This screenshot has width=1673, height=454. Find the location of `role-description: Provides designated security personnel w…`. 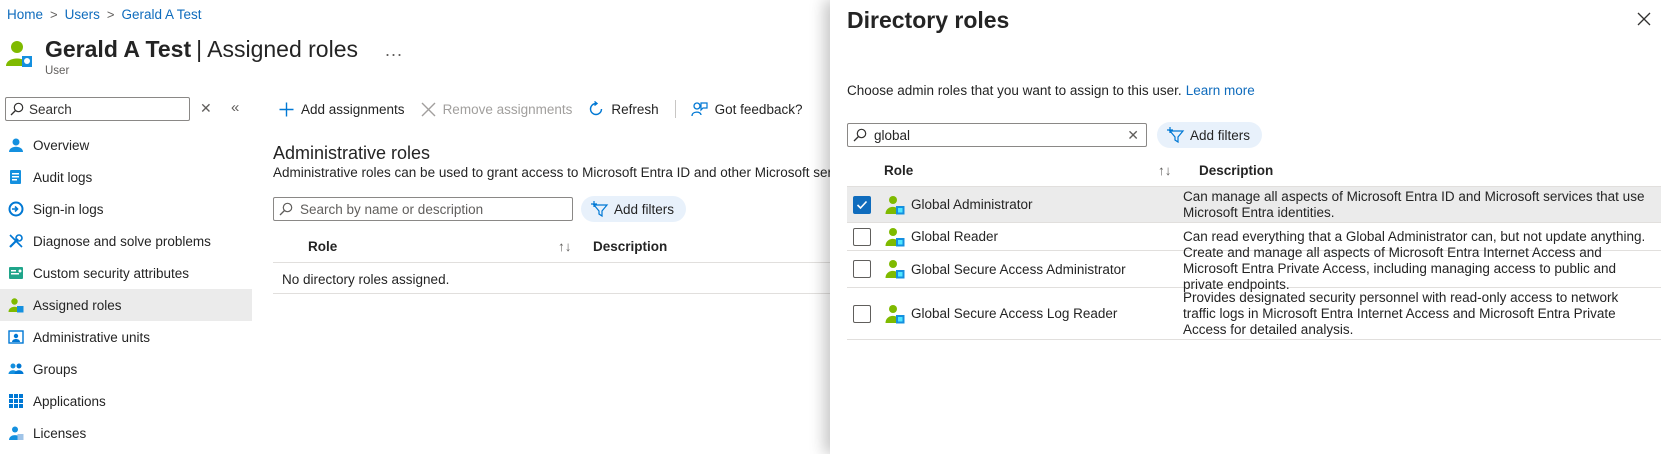

role-description: Provides designated security personnel w… is located at coordinates (1401, 313).